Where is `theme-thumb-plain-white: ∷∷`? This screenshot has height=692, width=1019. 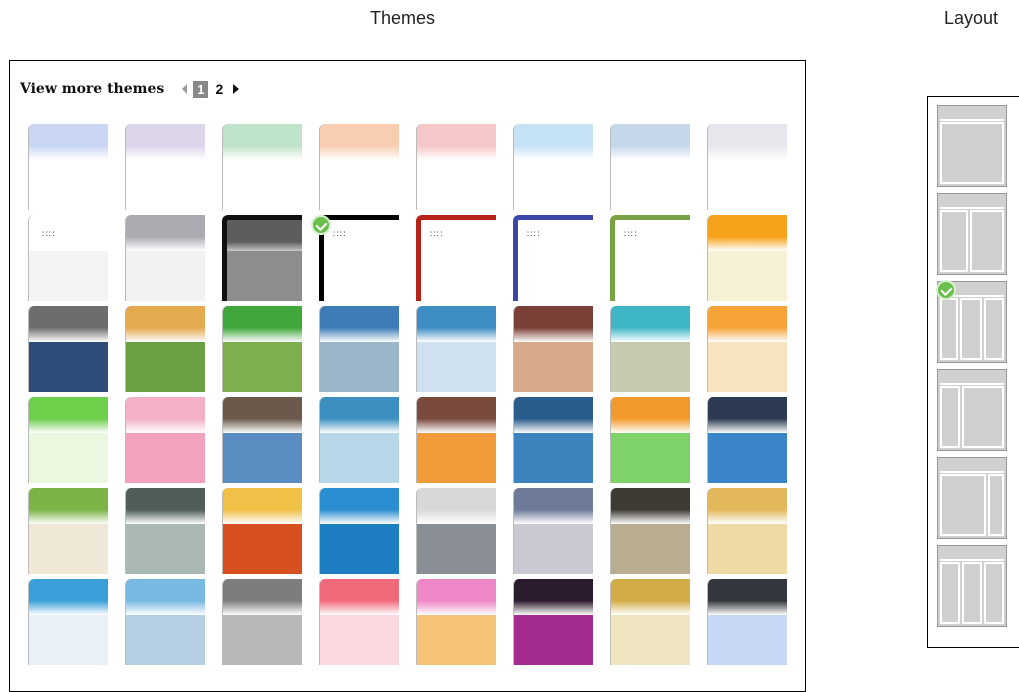
theme-thumb-plain-white: ∷∷ is located at coordinates (64, 258).